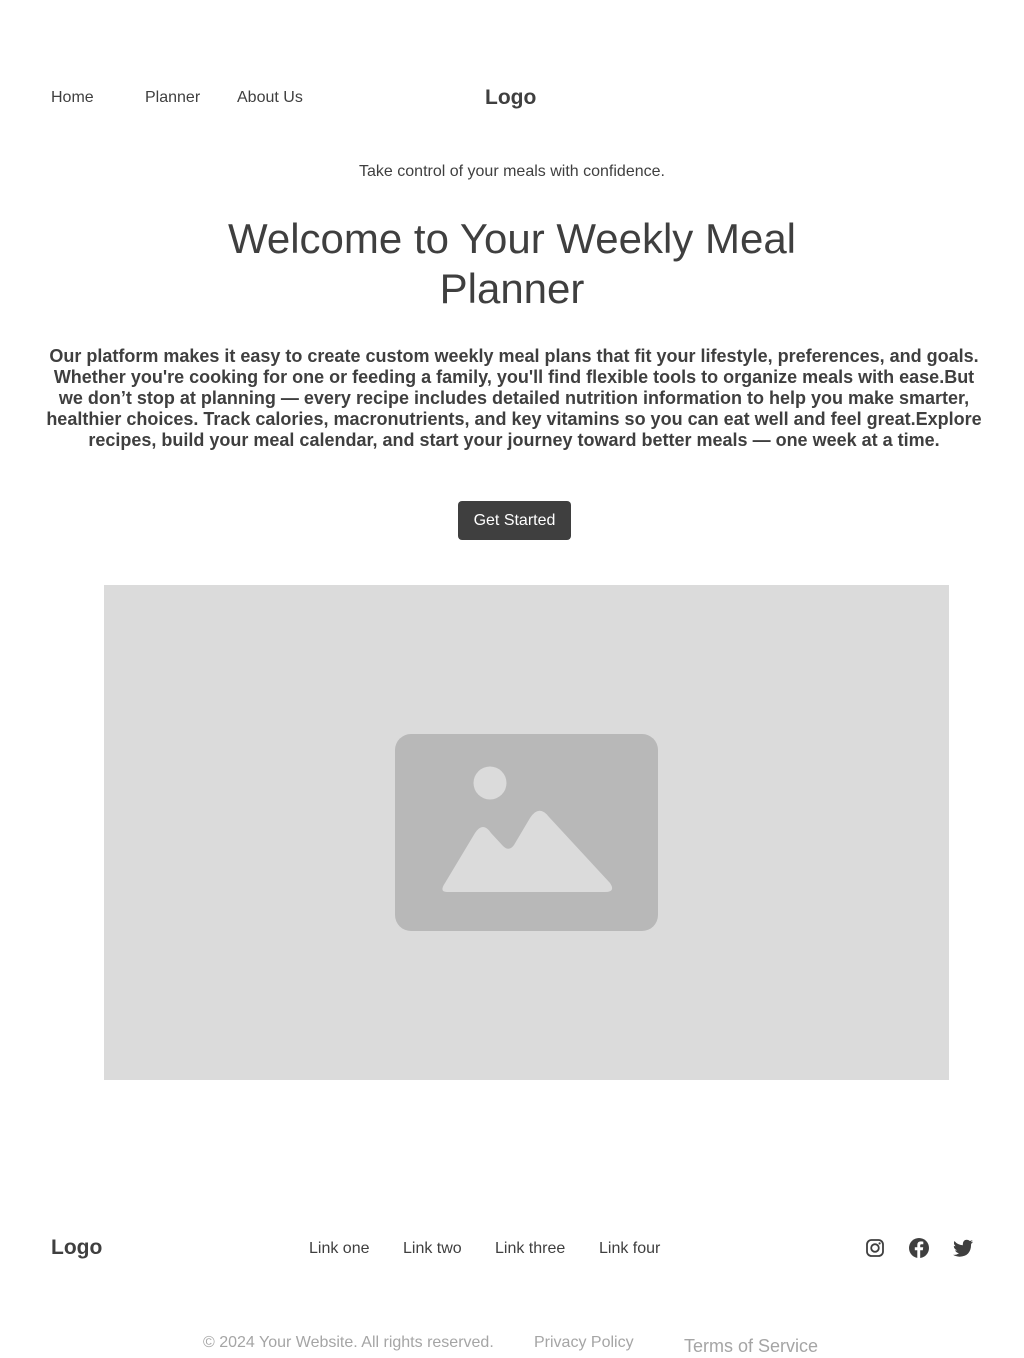  What do you see at coordinates (339, 1249) in the screenshot?
I see `footer-link-one: Link one` at bounding box center [339, 1249].